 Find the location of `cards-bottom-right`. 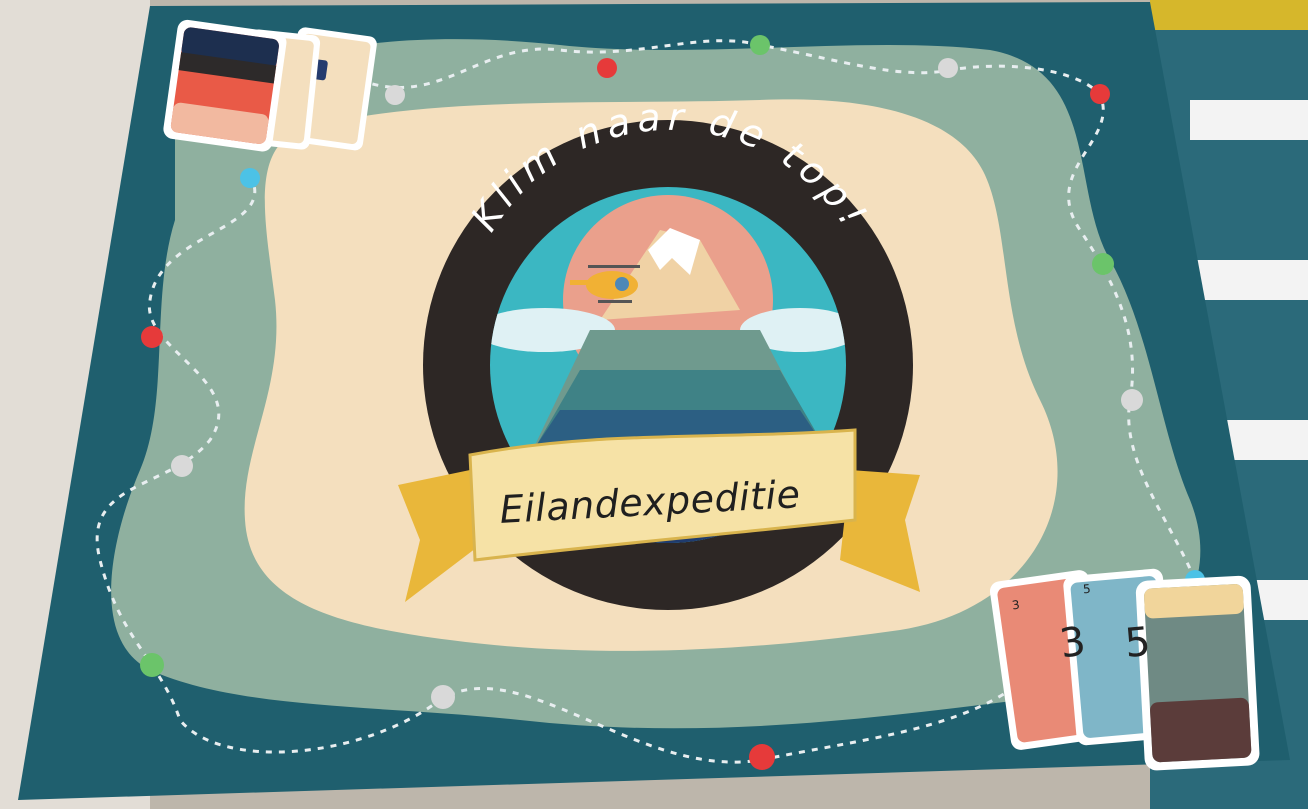

cards-bottom-right is located at coordinates (1124, 669).